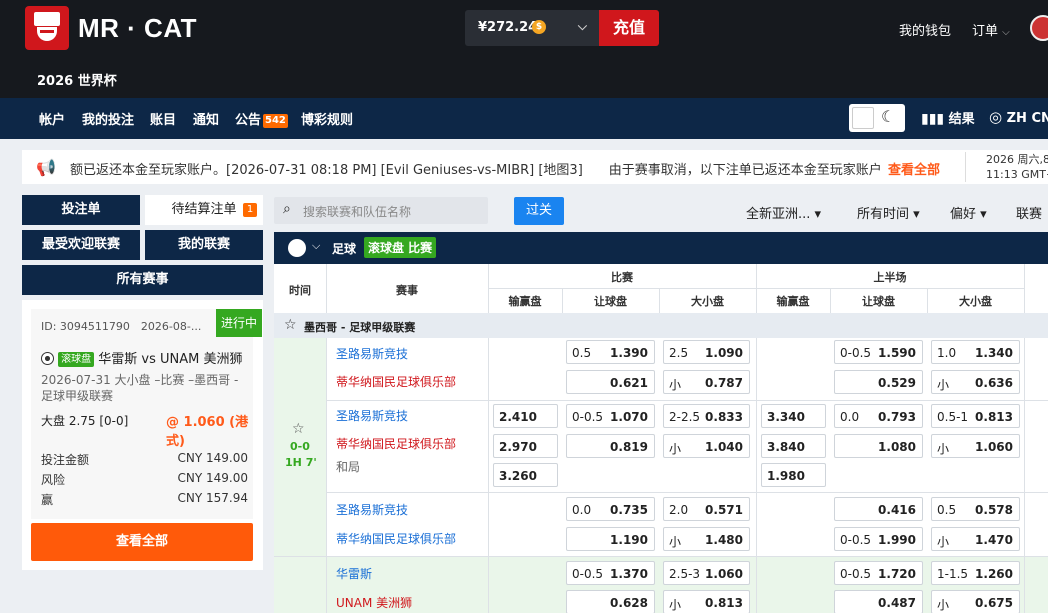 This screenshot has height=613, width=1048. I want to click on col-1x2: 输赢盘, so click(525, 301).